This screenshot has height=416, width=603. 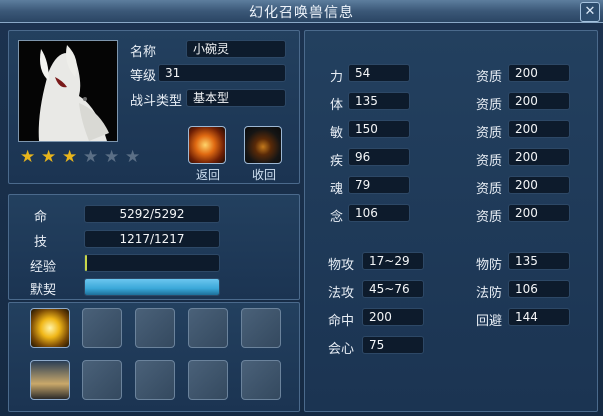 I want to click on pet-portrait, so click(x=68, y=91).